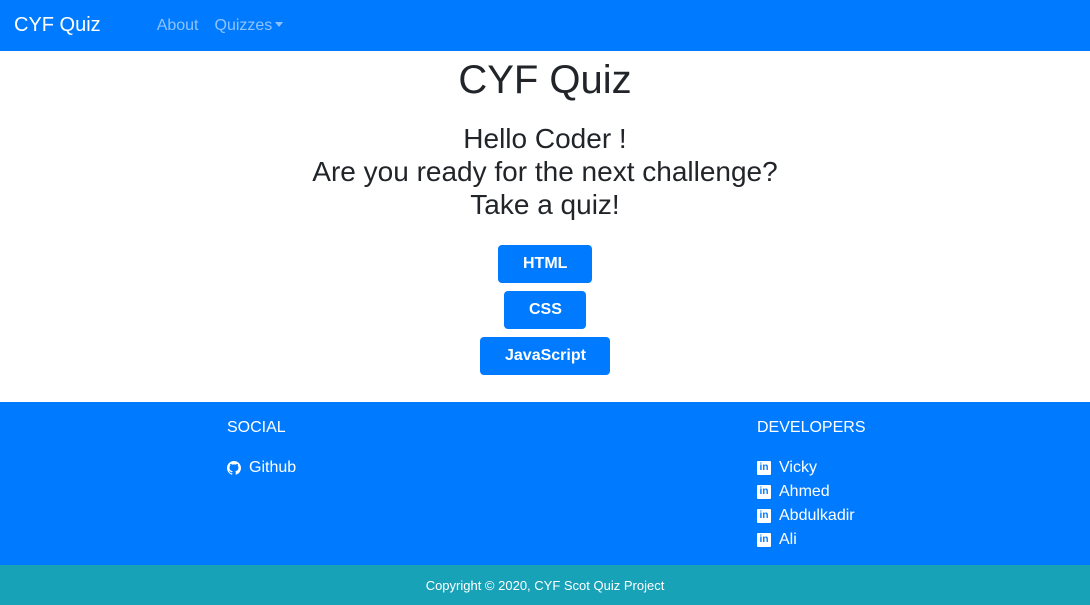 The image size is (1090, 605). I want to click on developer-name: Abdulkadir, so click(817, 515).